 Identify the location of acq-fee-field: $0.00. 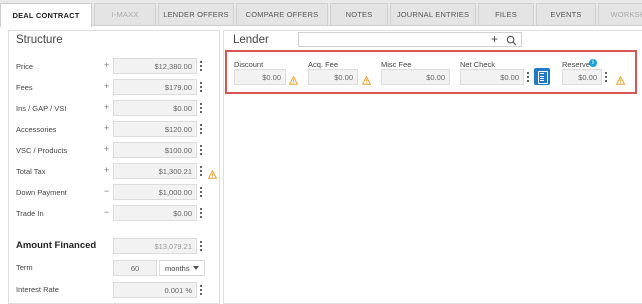
(333, 77).